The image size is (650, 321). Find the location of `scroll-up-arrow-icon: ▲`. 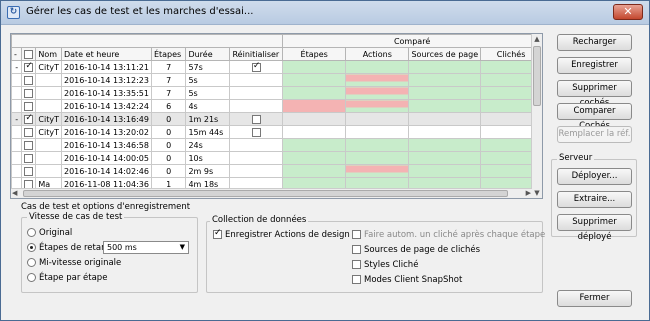

scroll-up-arrow-icon: ▲ is located at coordinates (537, 39).